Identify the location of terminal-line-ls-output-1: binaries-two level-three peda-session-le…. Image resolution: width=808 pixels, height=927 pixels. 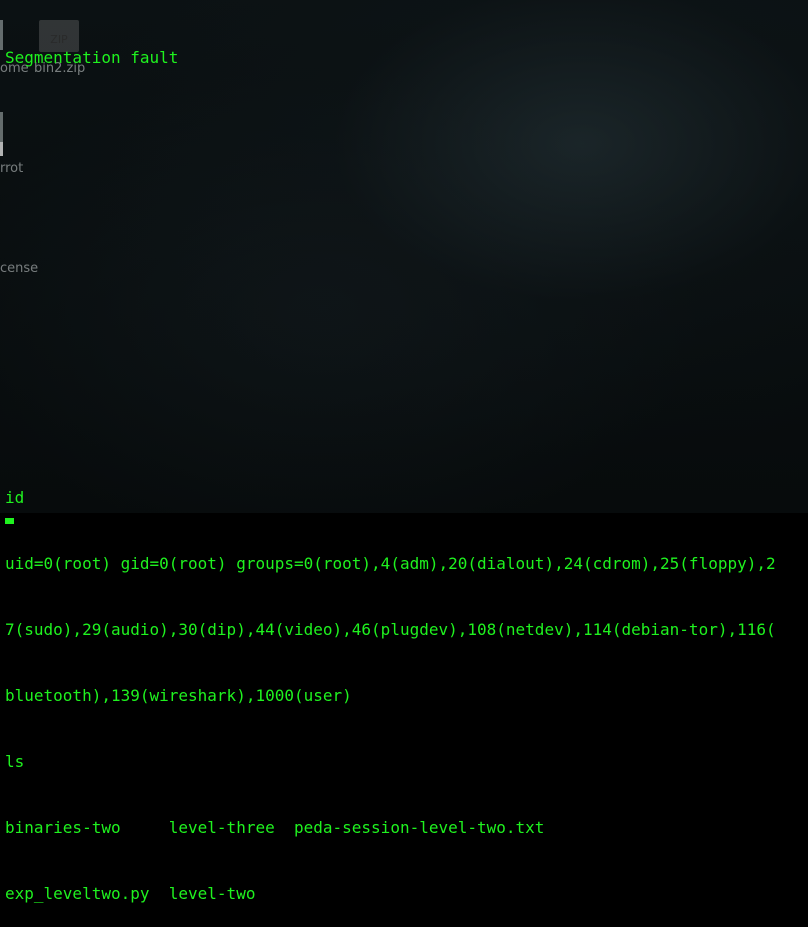
(275, 827).